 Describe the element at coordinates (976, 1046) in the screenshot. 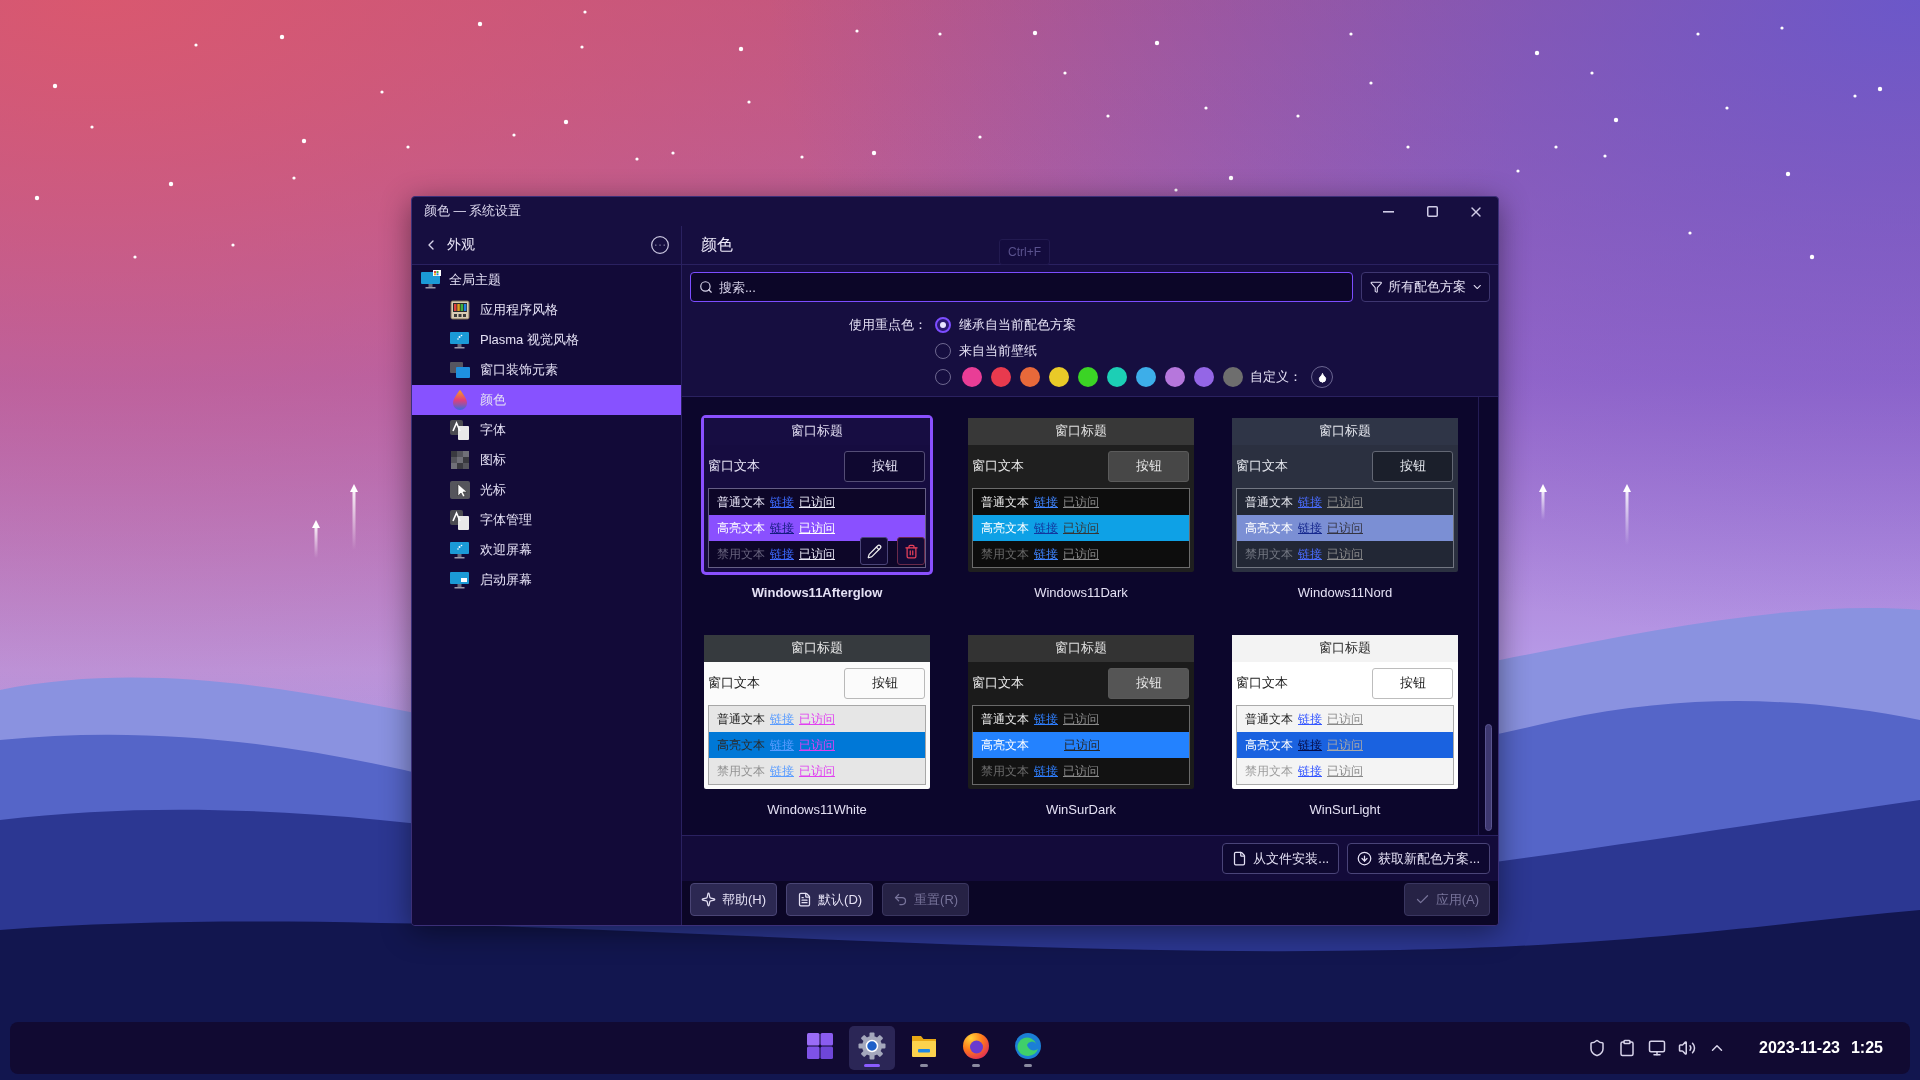

I see `fox-logo-icon` at that location.